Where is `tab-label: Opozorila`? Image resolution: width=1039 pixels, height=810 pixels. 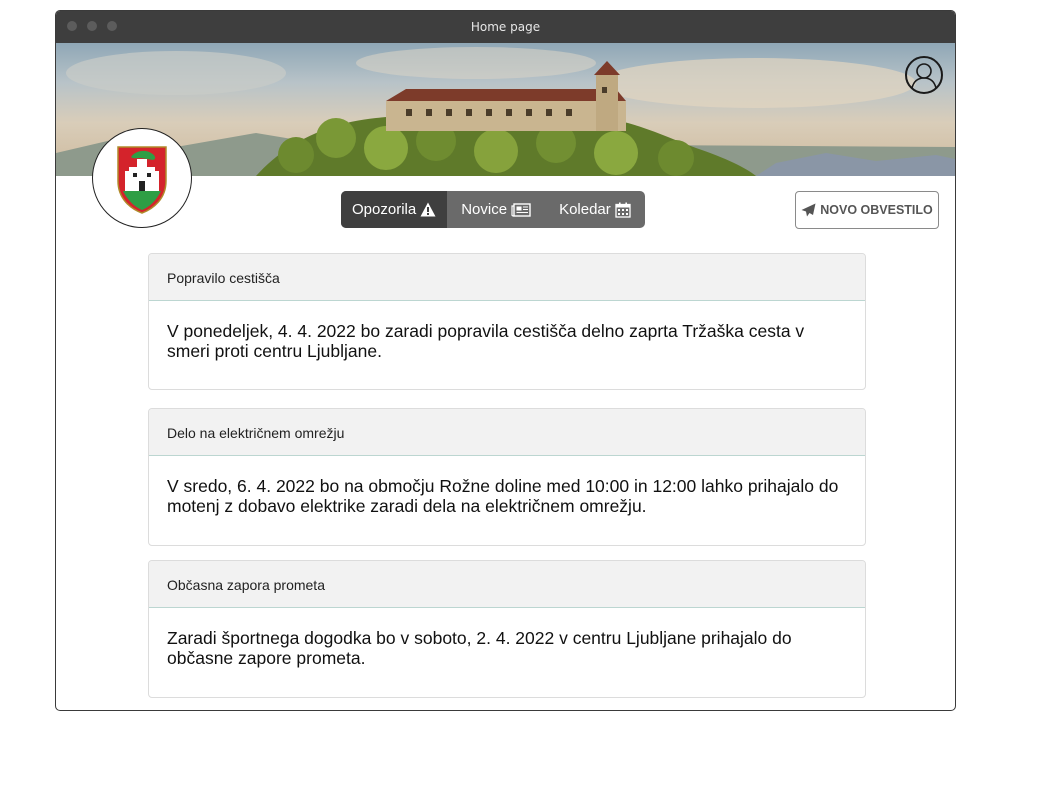
tab-label: Opozorila is located at coordinates (384, 209).